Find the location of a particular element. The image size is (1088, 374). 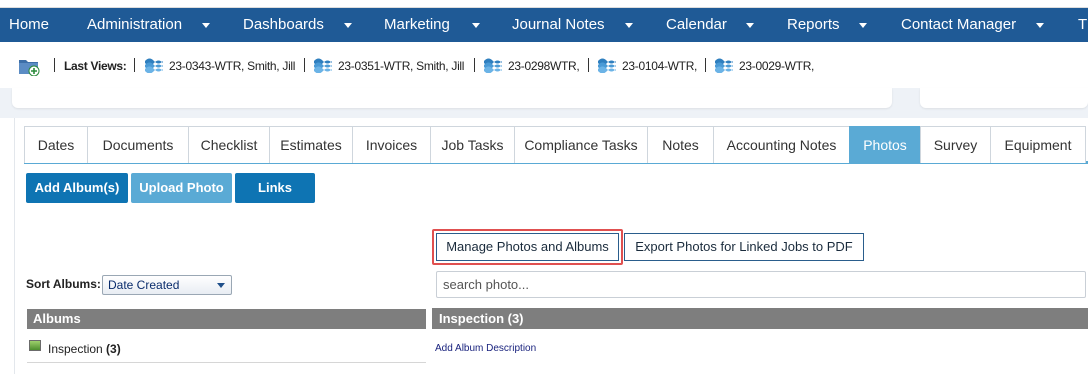

tab-checklist: Checklist is located at coordinates (229, 144).